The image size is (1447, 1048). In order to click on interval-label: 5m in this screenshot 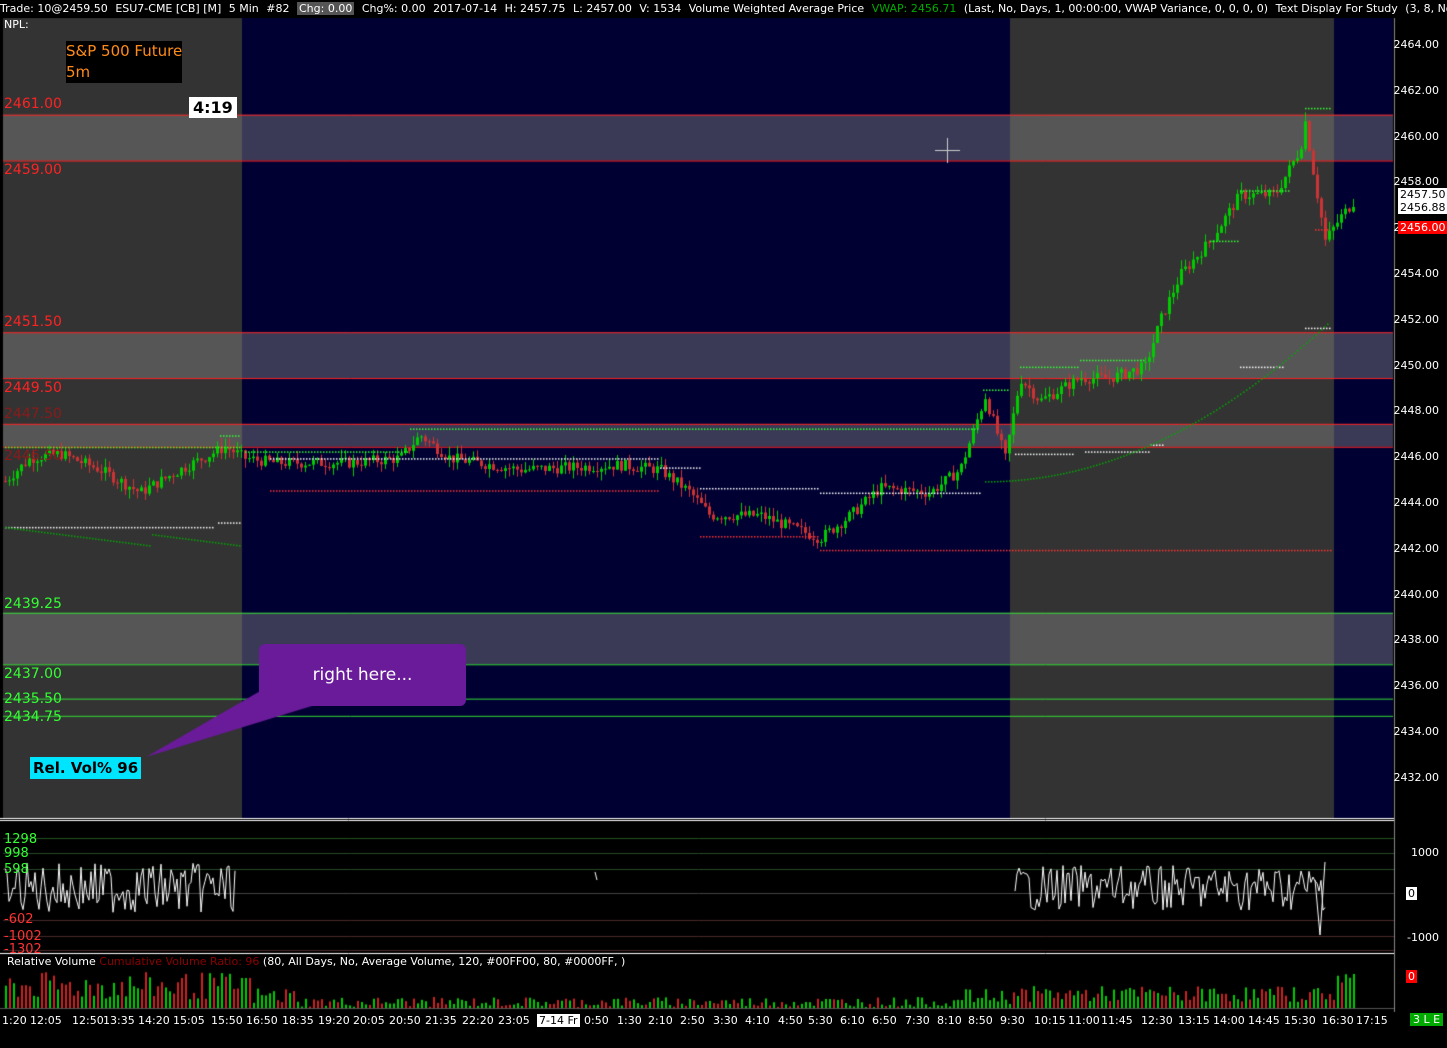, I will do `click(78, 72)`.